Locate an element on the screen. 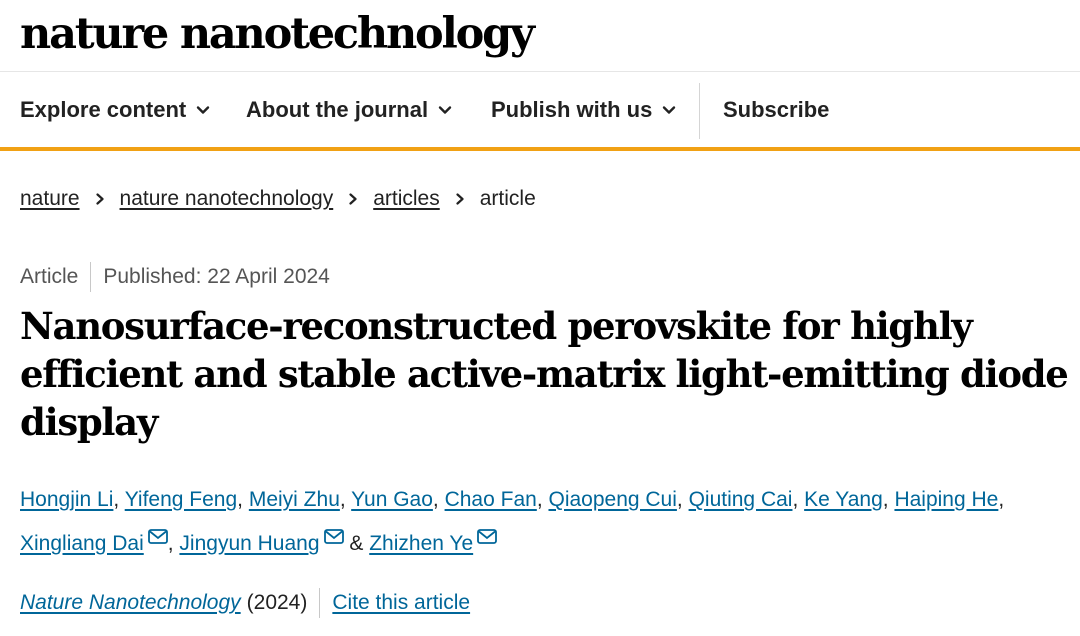 Image resolution: width=1080 pixels, height=636 pixels. author-link: Ke Yang is located at coordinates (843, 499).